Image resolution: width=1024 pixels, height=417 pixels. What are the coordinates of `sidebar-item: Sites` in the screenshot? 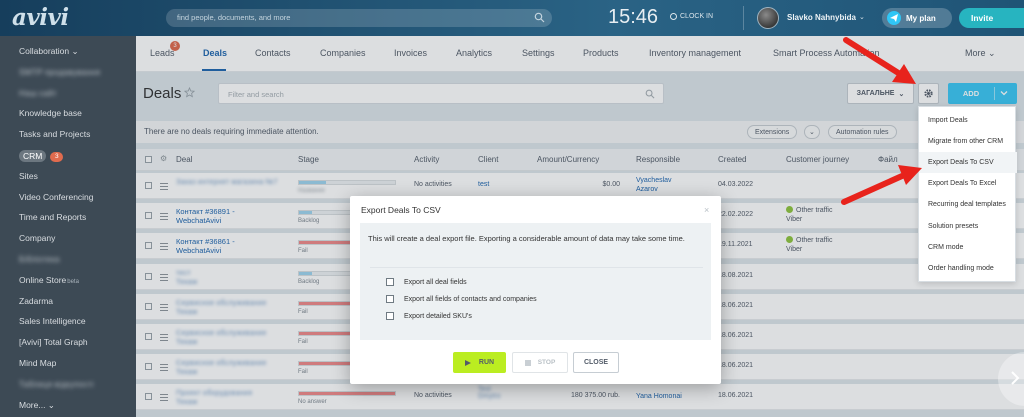 It's located at (28, 176).